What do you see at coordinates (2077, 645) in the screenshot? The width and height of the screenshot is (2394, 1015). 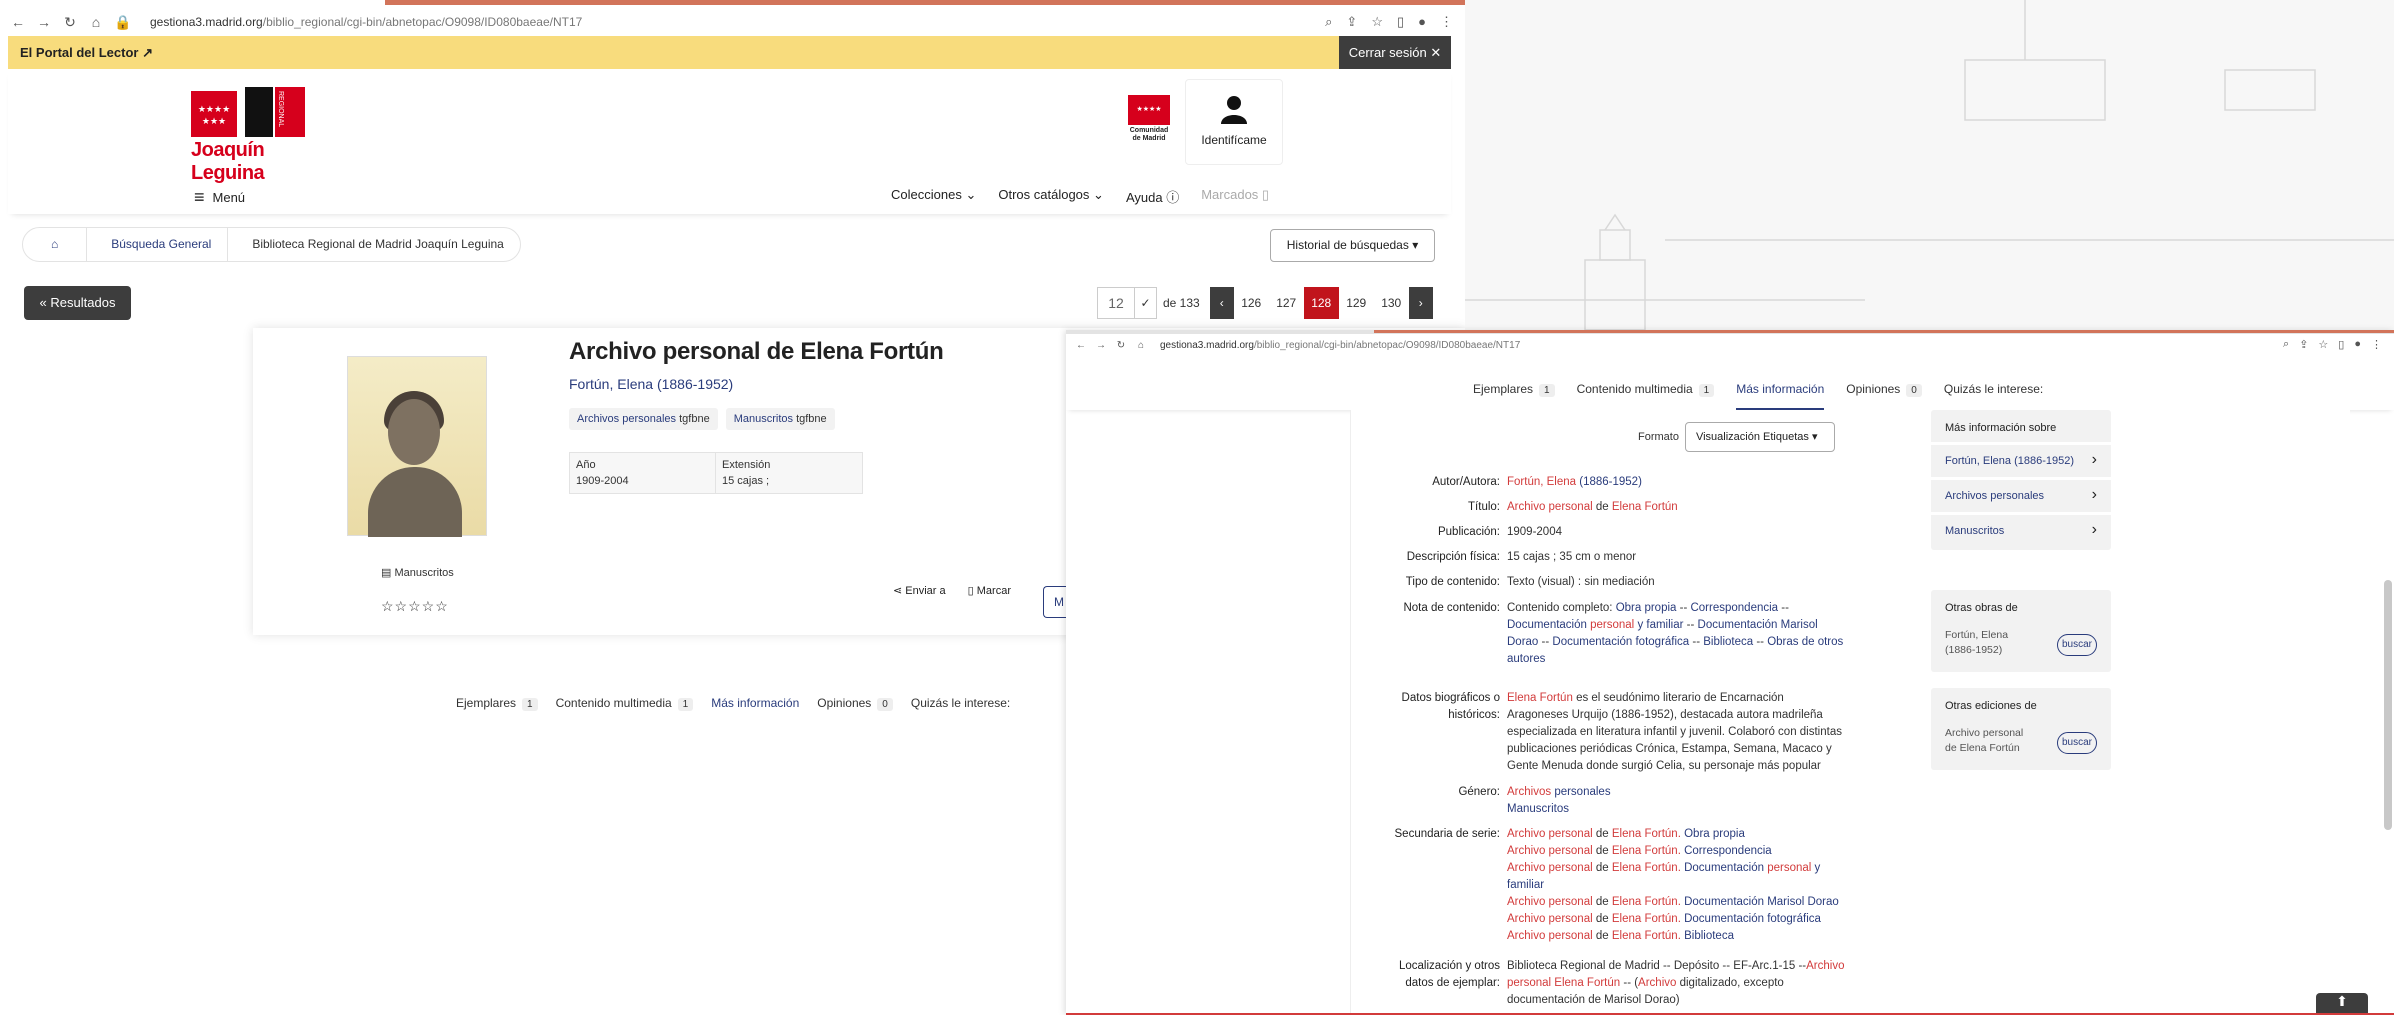 I see `other-works-search-button: buscar` at bounding box center [2077, 645].